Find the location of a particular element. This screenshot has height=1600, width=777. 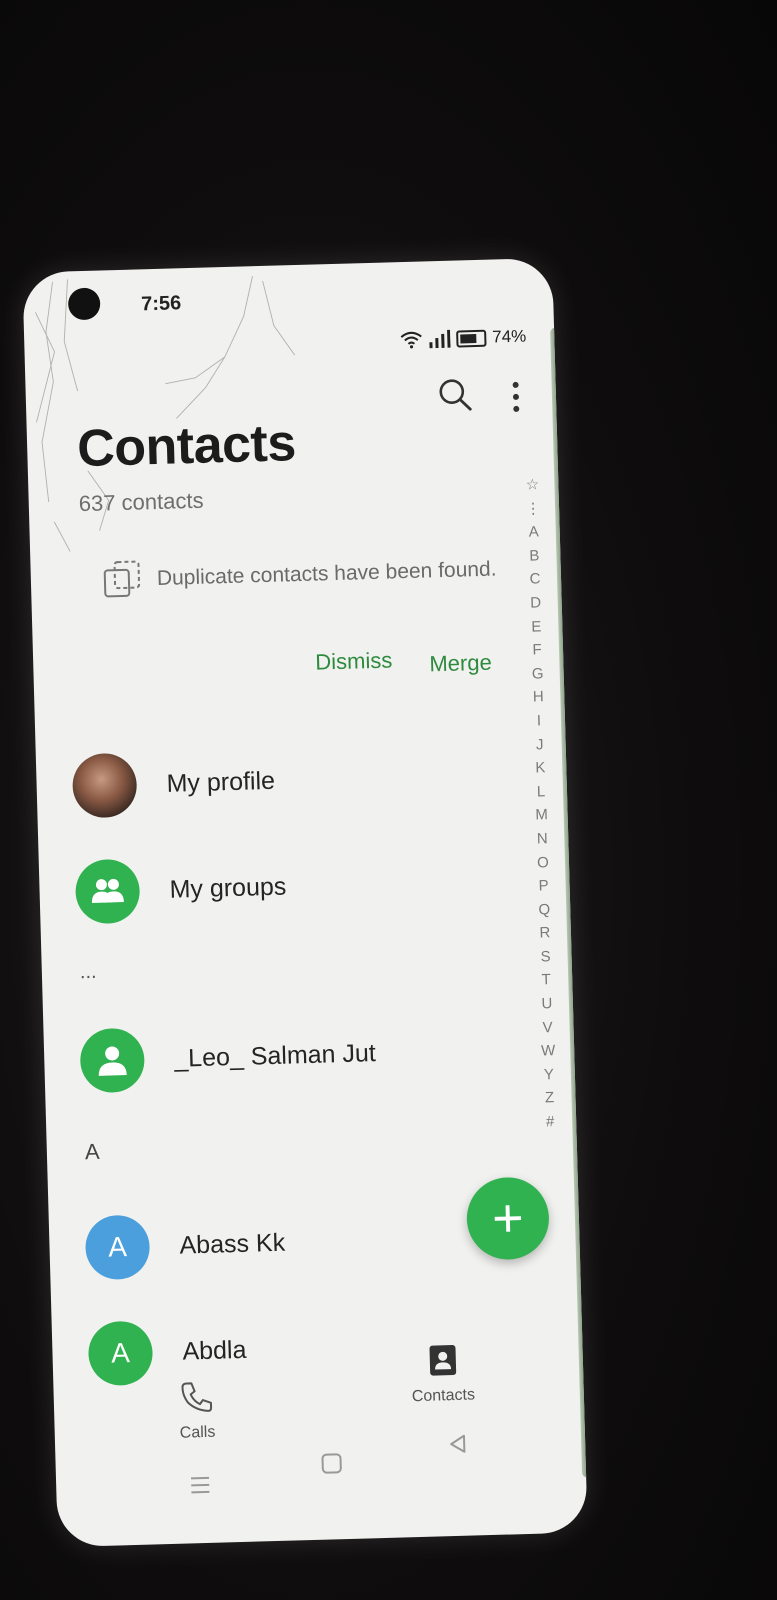

index-letter: S is located at coordinates (545, 957).